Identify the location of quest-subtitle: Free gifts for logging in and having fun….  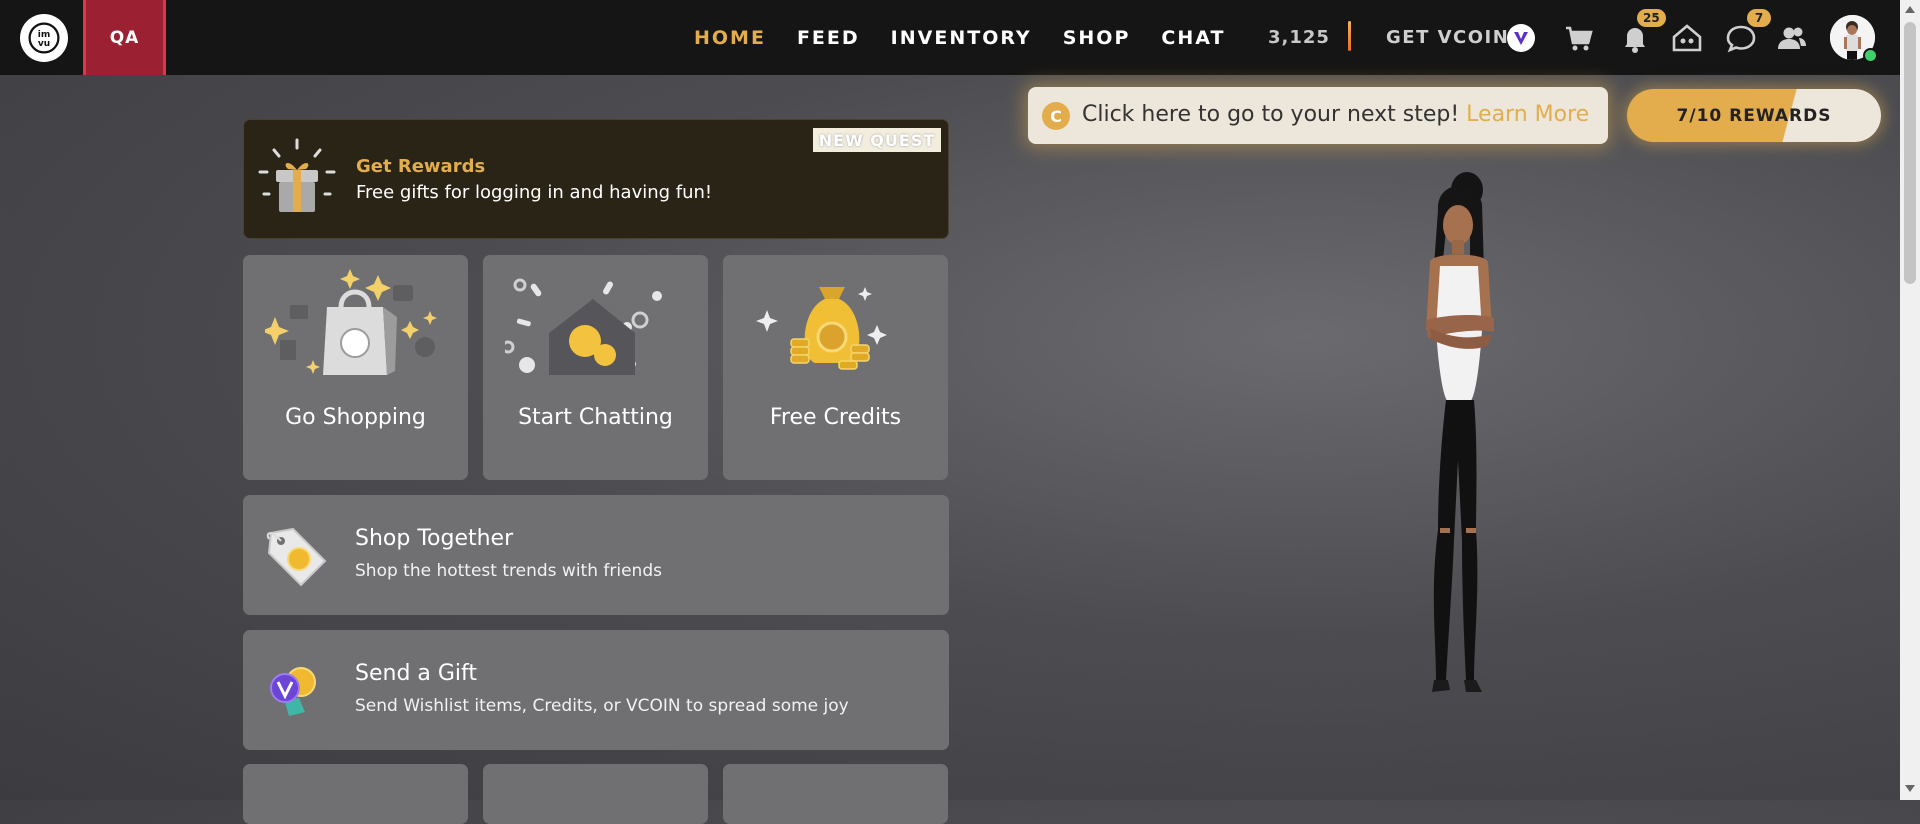
(534, 192).